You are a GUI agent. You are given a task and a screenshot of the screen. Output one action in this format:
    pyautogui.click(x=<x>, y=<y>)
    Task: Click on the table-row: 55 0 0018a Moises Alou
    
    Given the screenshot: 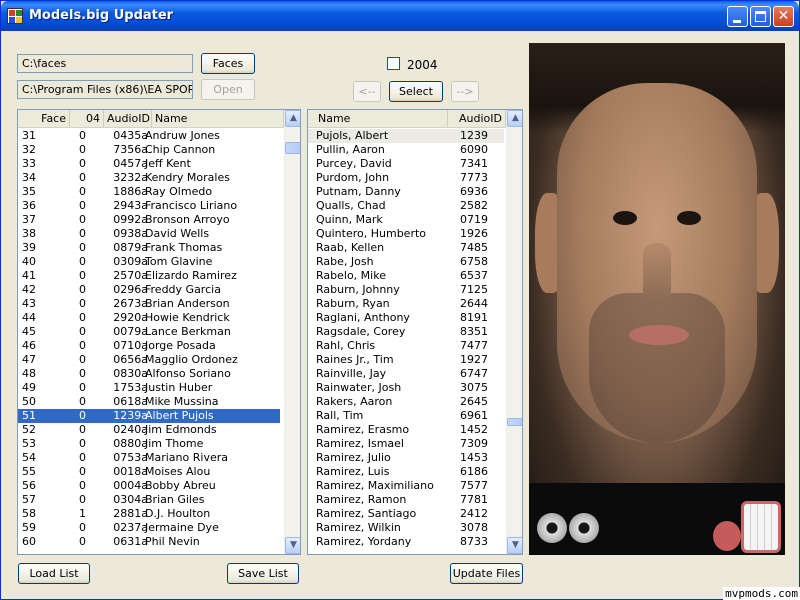 What is the action you would take?
    pyautogui.click(x=149, y=472)
    